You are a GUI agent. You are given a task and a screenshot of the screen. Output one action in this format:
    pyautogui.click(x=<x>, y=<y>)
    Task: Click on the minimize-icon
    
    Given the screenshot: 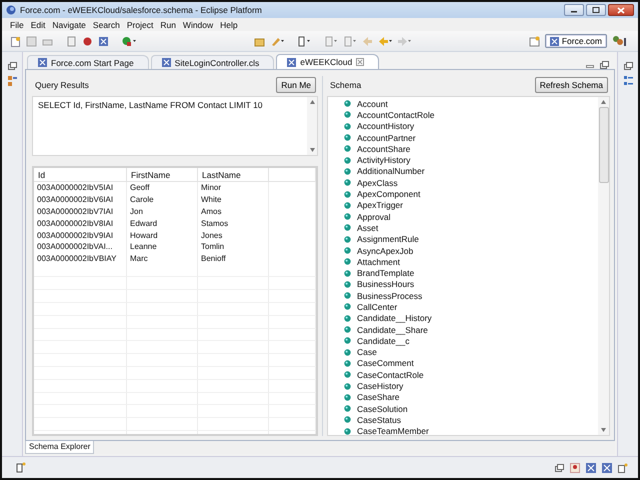 What is the action you would take?
    pyautogui.click(x=590, y=66)
    